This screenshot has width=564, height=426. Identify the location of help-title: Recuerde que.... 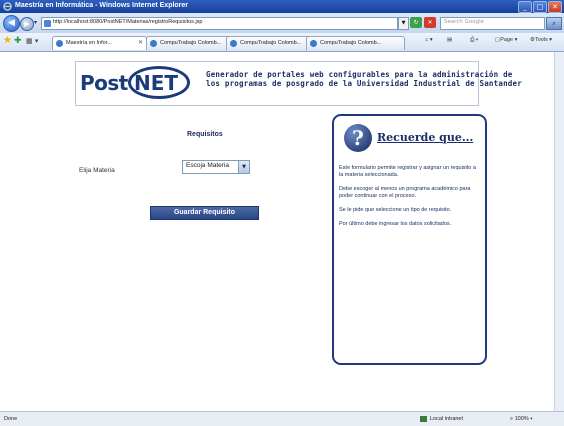
(425, 137).